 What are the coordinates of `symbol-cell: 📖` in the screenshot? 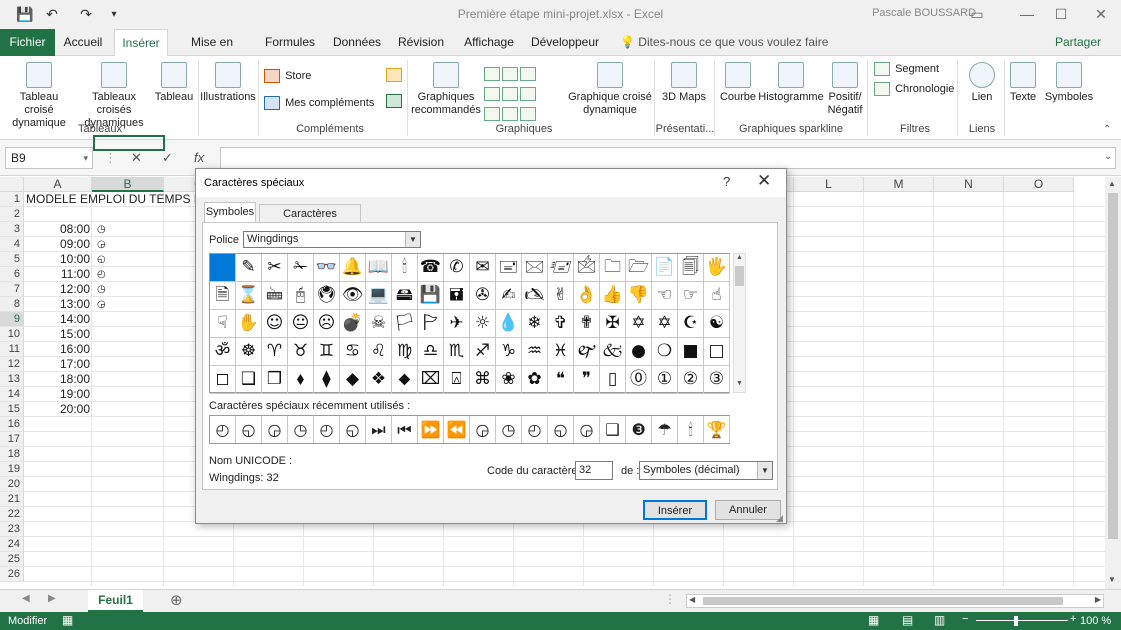 It's located at (379, 268).